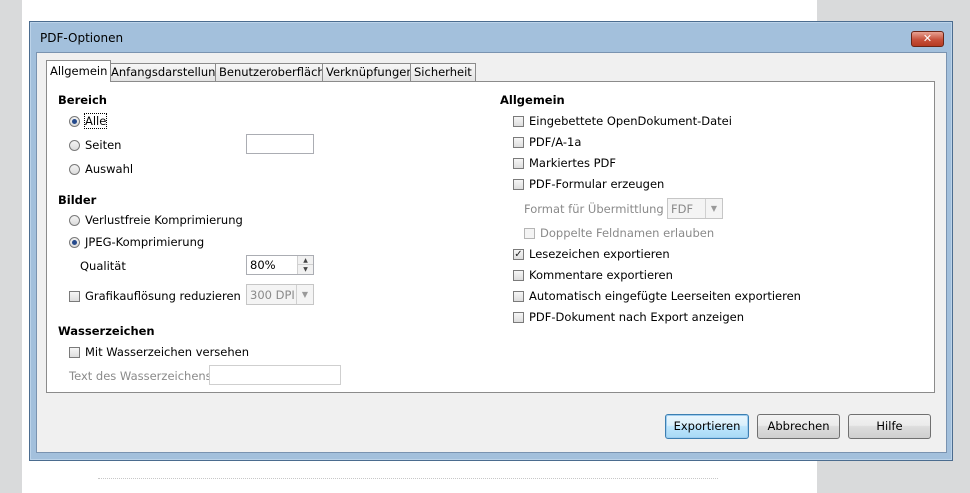 The height and width of the screenshot is (493, 970). What do you see at coordinates (103, 266) in the screenshot?
I see `qualitaet-label: Qualität` at bounding box center [103, 266].